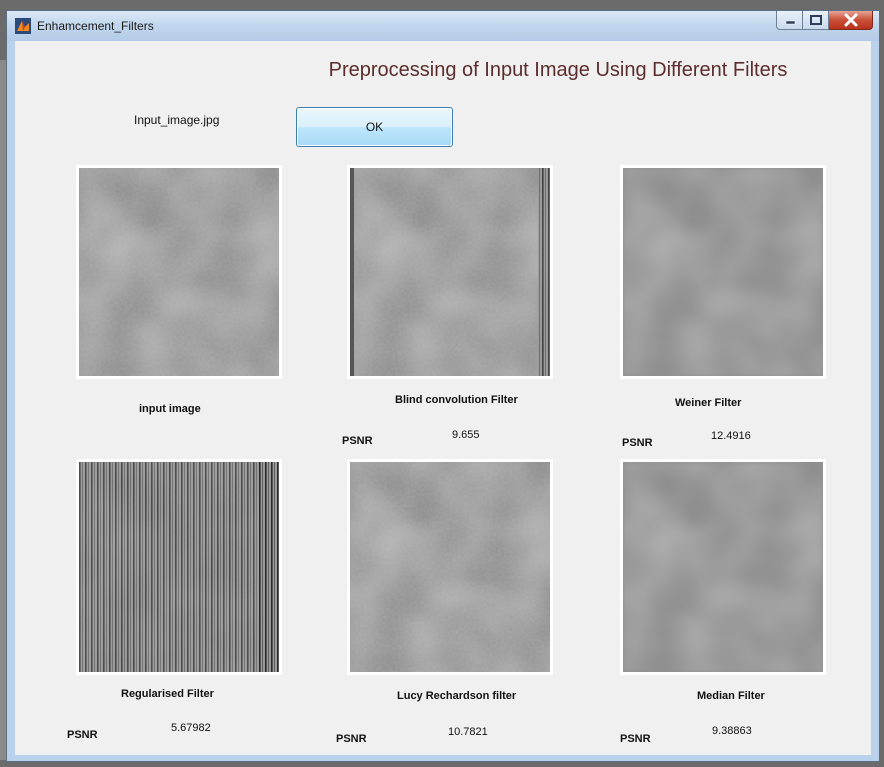 Image resolution: width=884 pixels, height=767 pixels. I want to click on minimize-button, so click(789, 20).